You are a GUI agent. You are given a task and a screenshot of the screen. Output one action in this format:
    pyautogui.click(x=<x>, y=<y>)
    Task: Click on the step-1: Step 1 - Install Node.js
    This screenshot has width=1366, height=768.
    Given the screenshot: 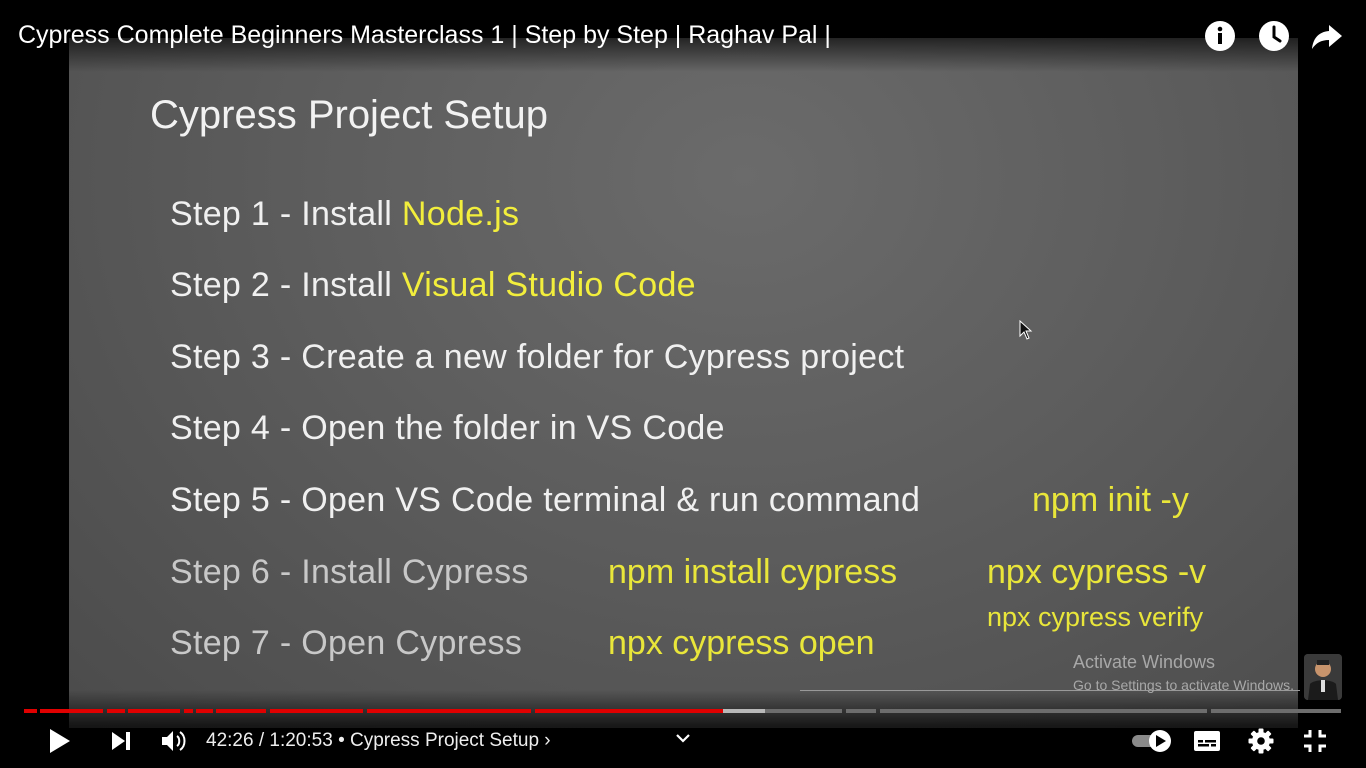 What is the action you would take?
    pyautogui.click(x=344, y=214)
    